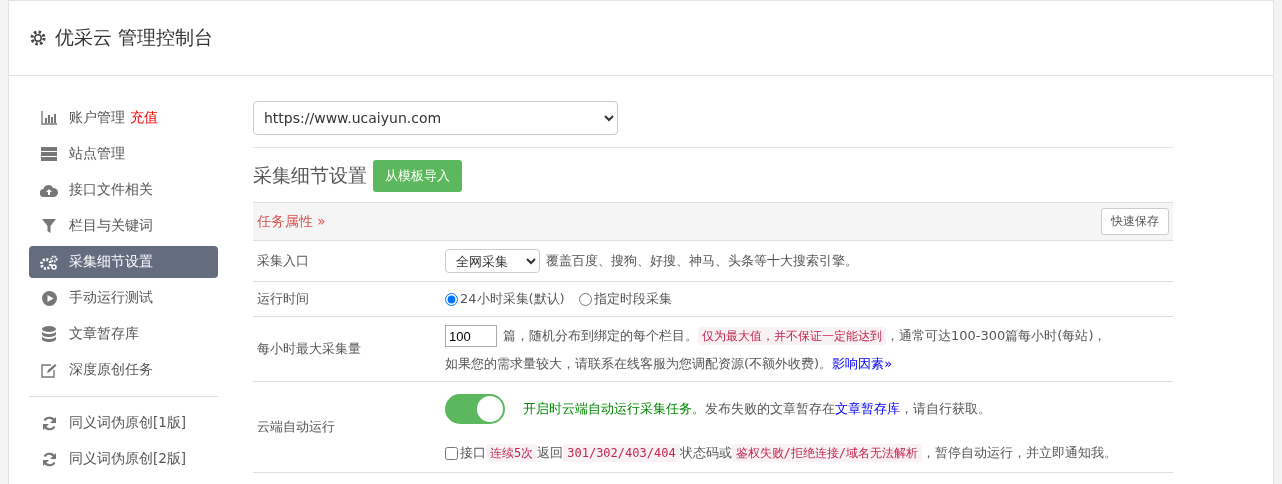 The image size is (1282, 484). I want to click on quick-save-button: 快速保存, so click(1135, 221).